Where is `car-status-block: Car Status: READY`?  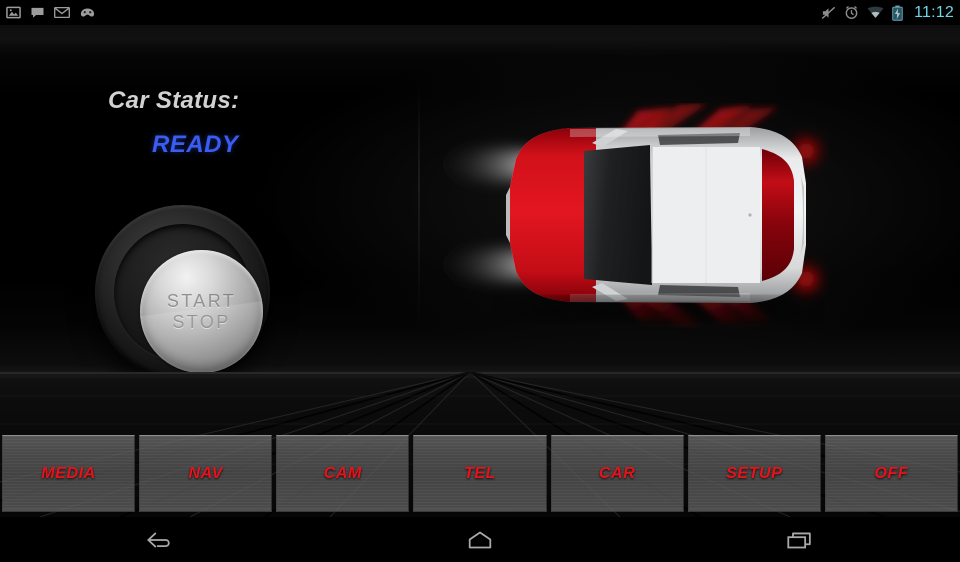
car-status-block: Car Status: READY is located at coordinates (223, 123).